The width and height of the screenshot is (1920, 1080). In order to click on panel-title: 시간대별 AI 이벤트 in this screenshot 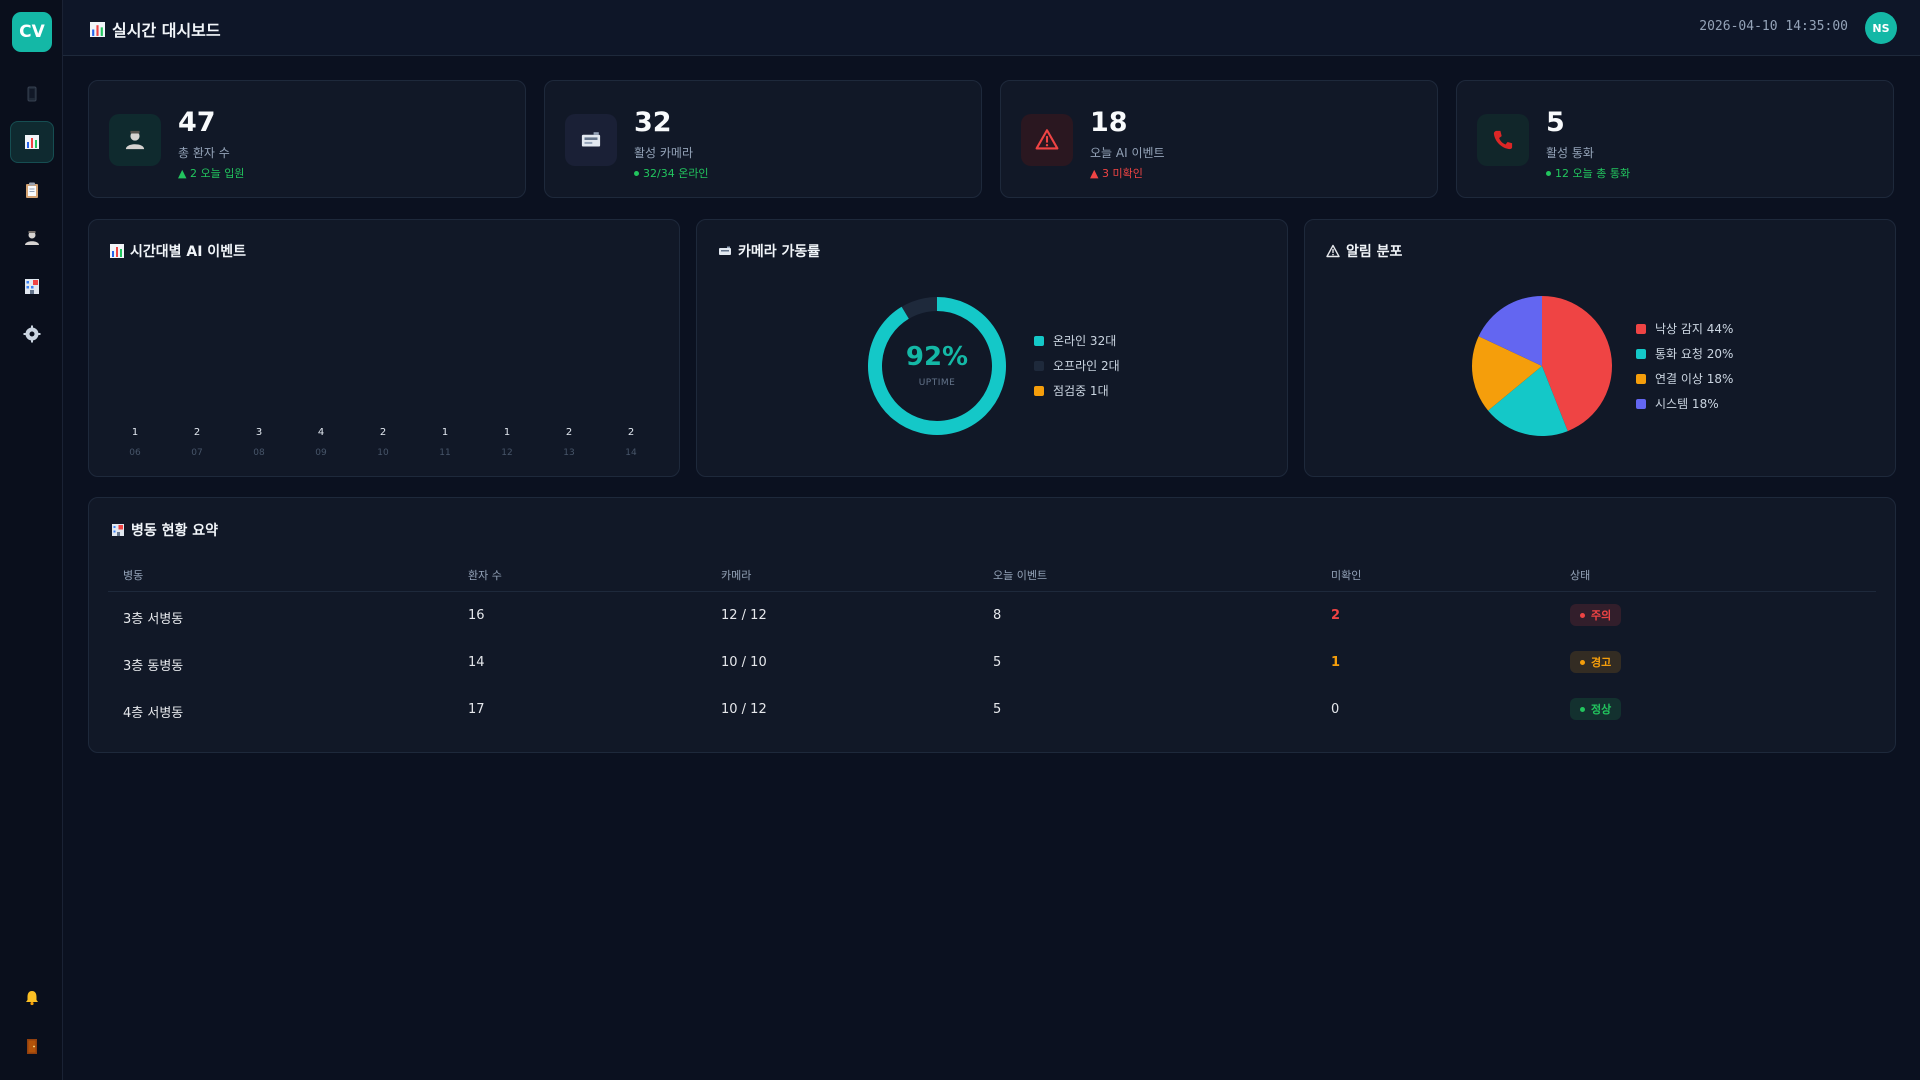, I will do `click(178, 251)`.